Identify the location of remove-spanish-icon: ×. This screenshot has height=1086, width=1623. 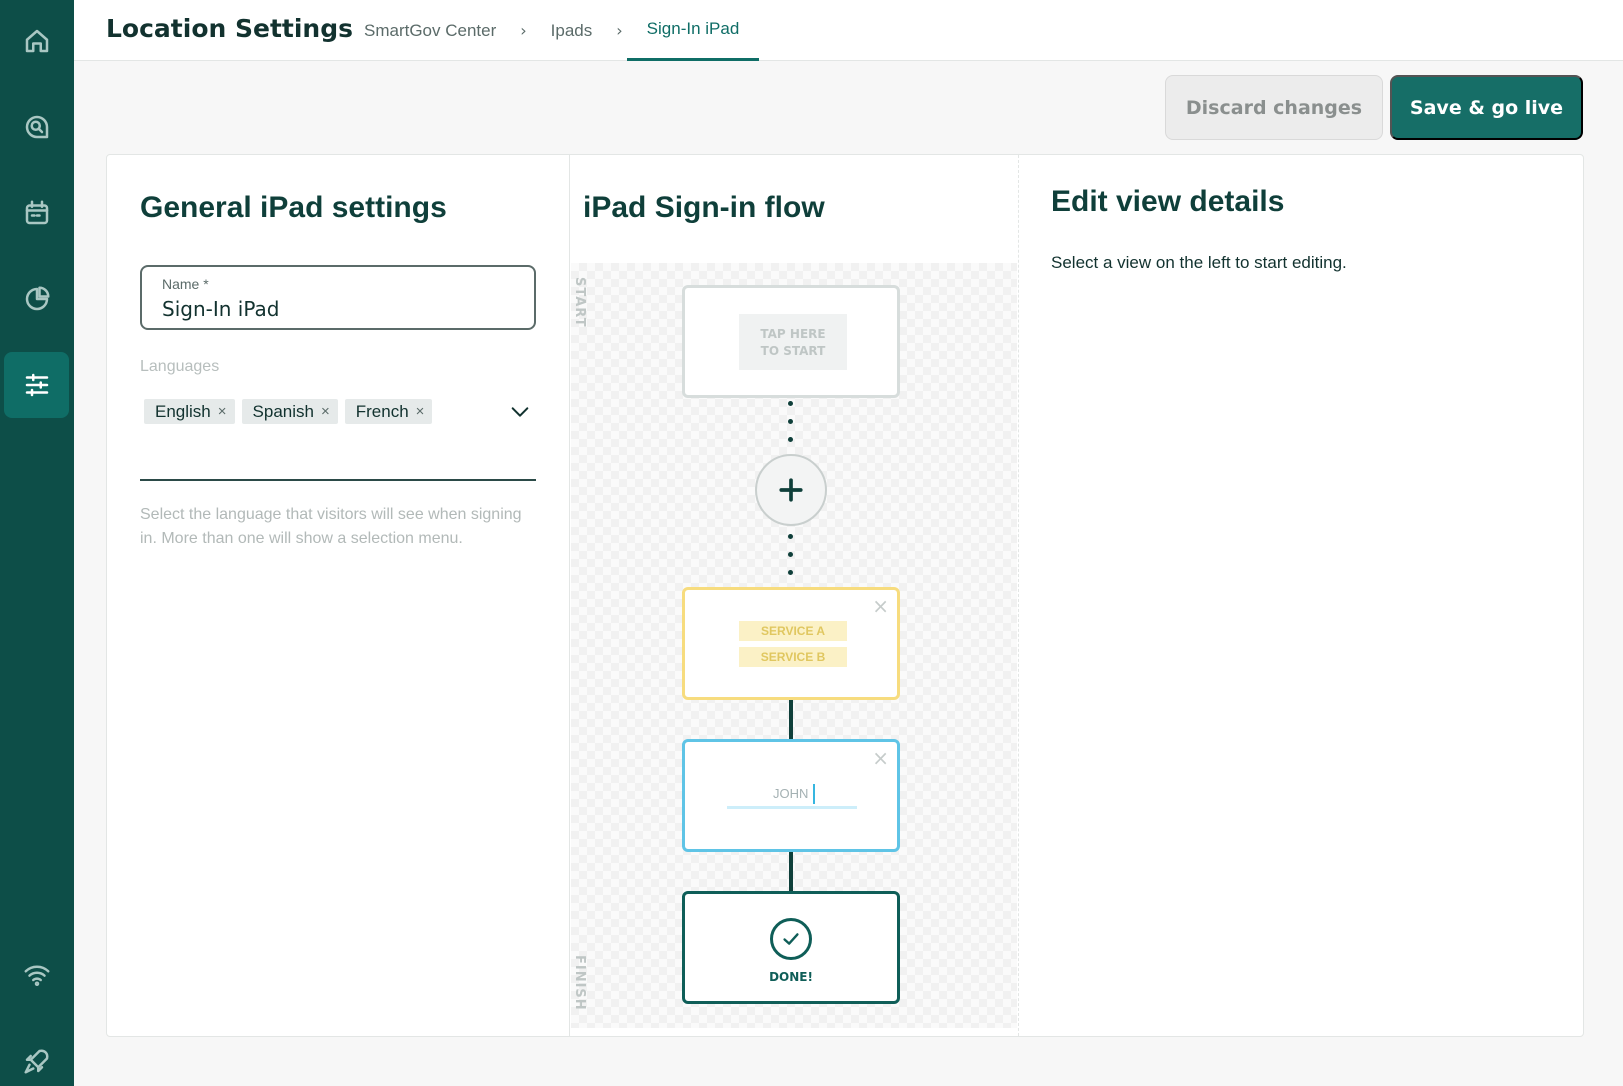
(325, 411).